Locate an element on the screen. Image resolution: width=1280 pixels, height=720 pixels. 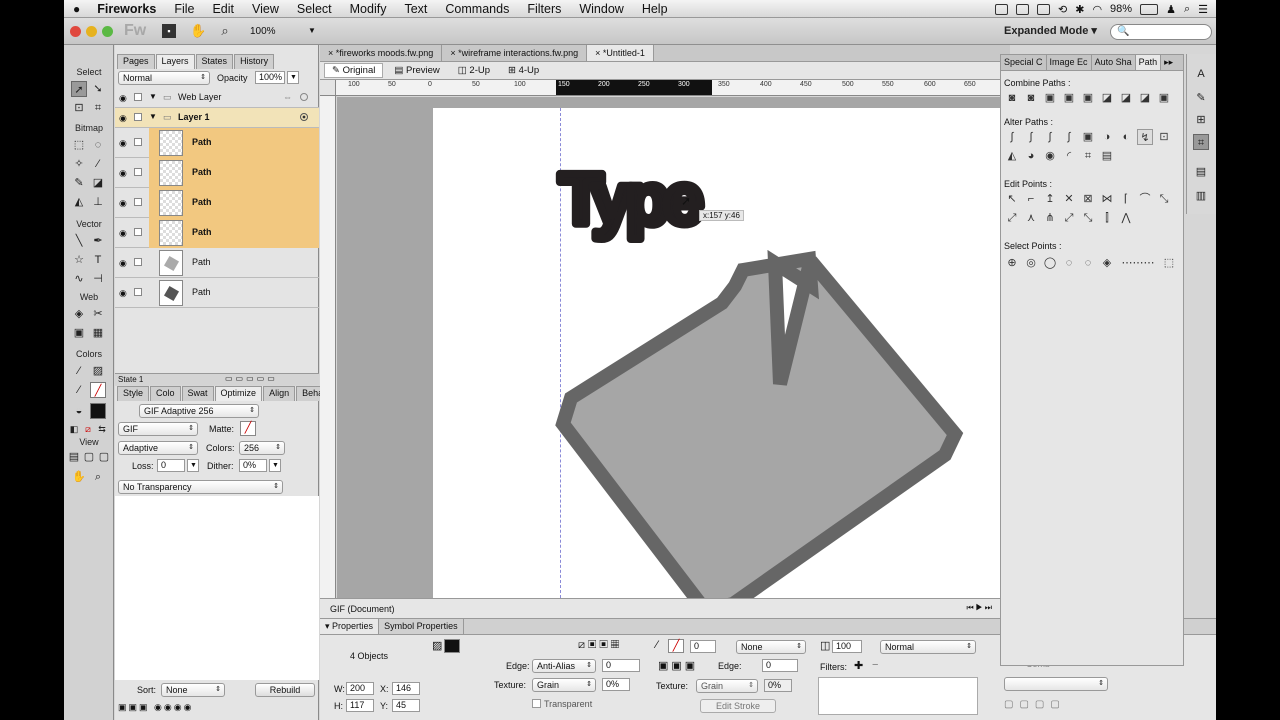
export-format-select: GIF is located at coordinates (158, 429).